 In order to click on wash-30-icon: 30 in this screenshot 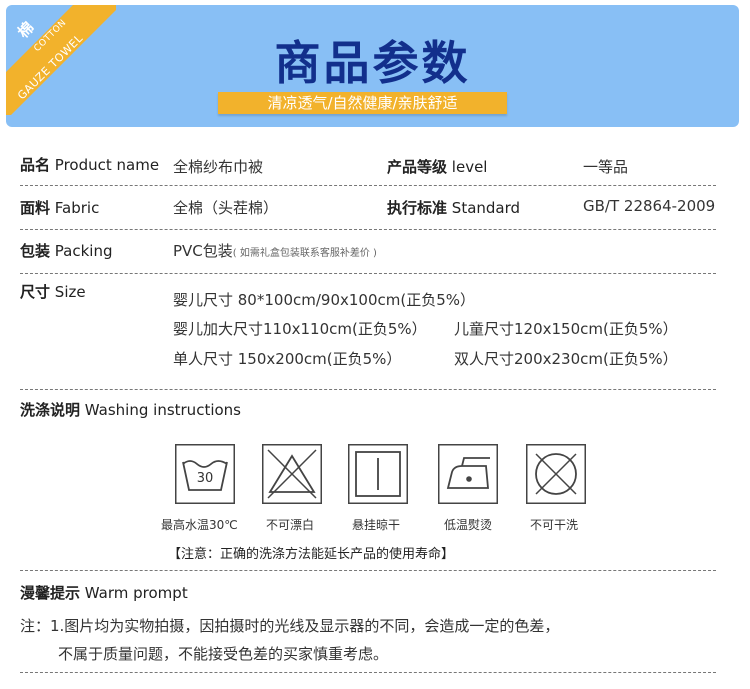, I will do `click(205, 474)`.